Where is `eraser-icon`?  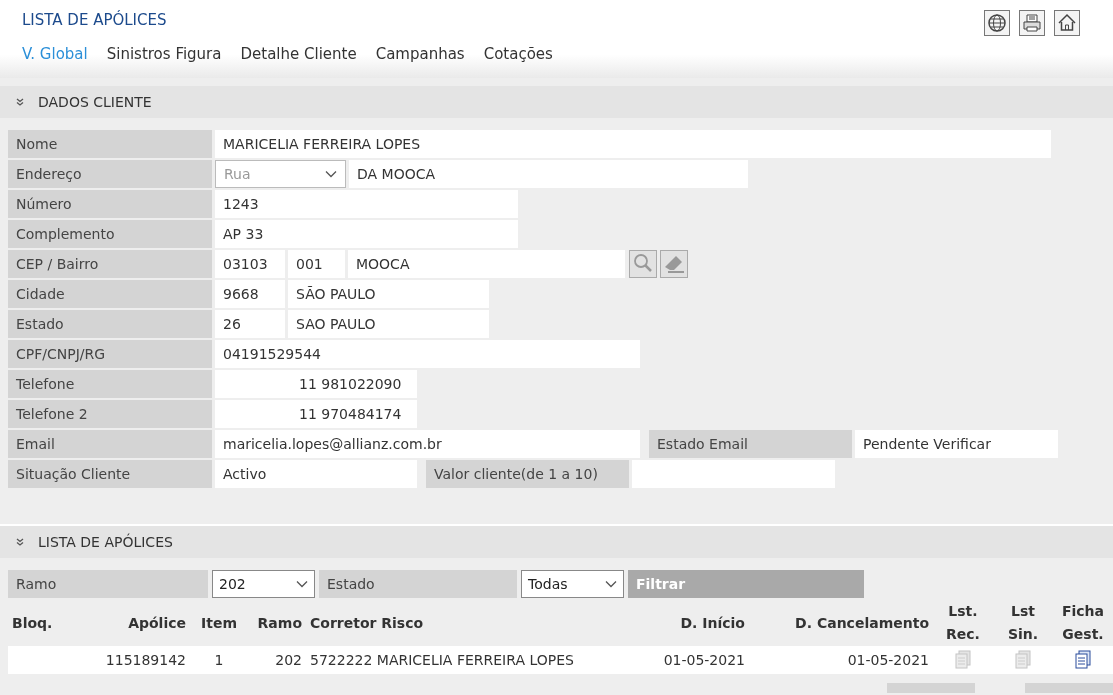
eraser-icon is located at coordinates (674, 264).